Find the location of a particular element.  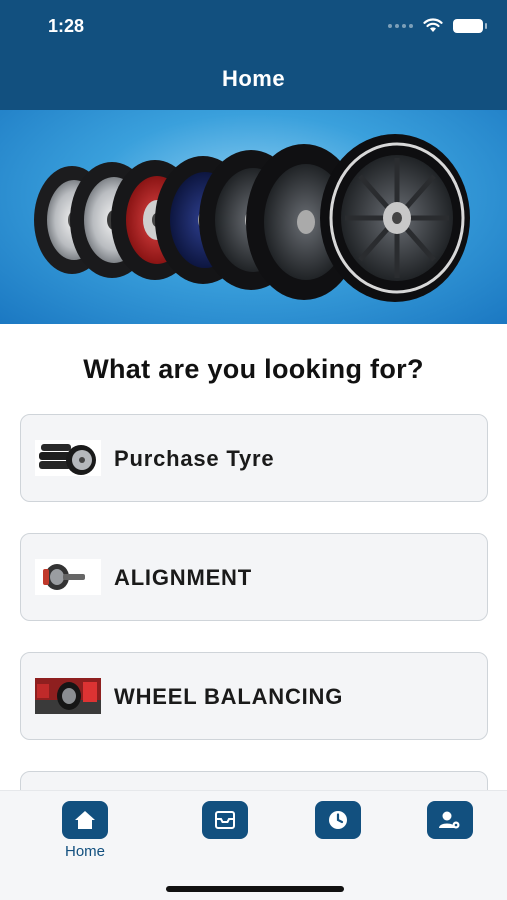

tyres-image is located at coordinates (68, 458).